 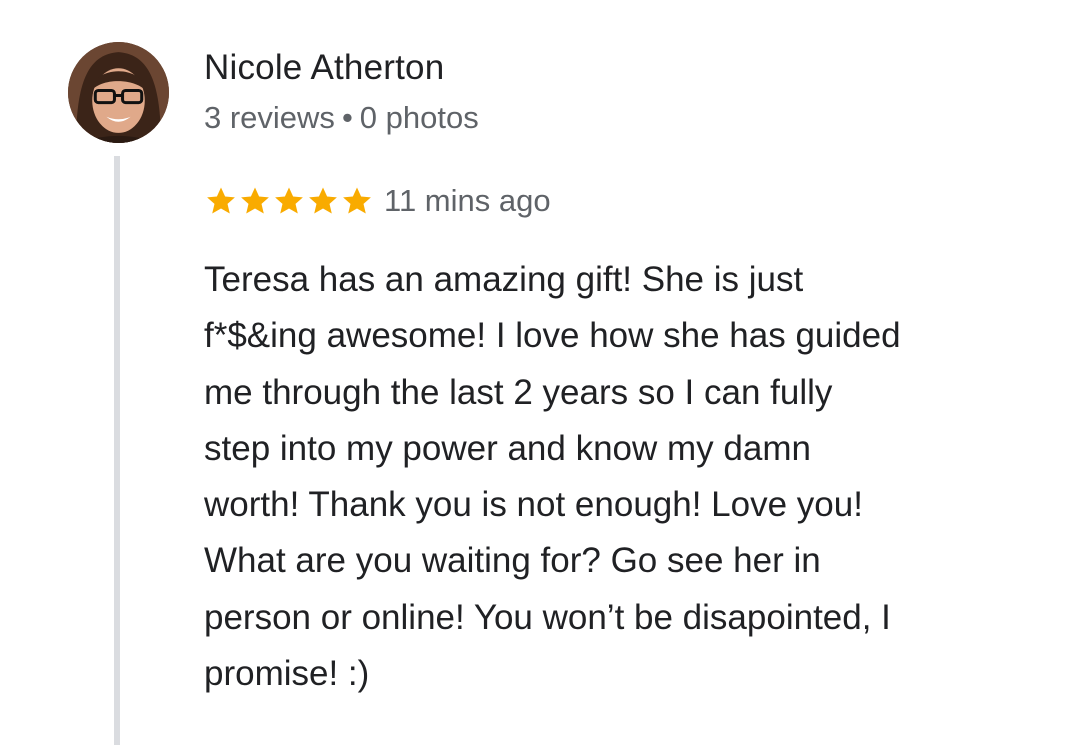 What do you see at coordinates (419, 117) in the screenshot?
I see `photos-count: 0 photos` at bounding box center [419, 117].